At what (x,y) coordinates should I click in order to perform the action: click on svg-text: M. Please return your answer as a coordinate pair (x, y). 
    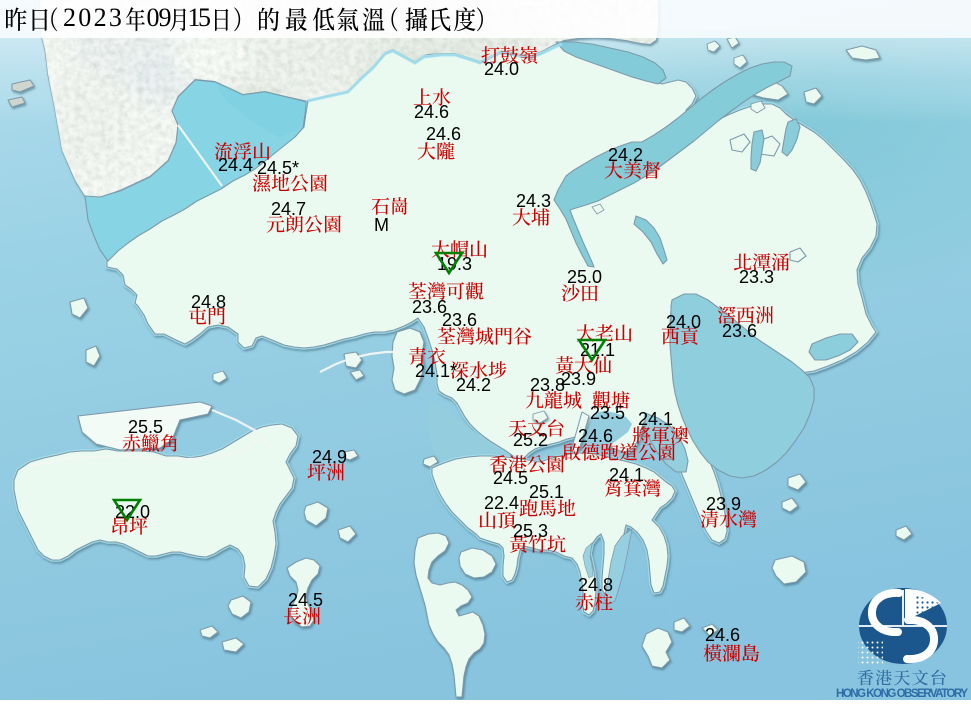
    Looking at the image, I should click on (381, 225).